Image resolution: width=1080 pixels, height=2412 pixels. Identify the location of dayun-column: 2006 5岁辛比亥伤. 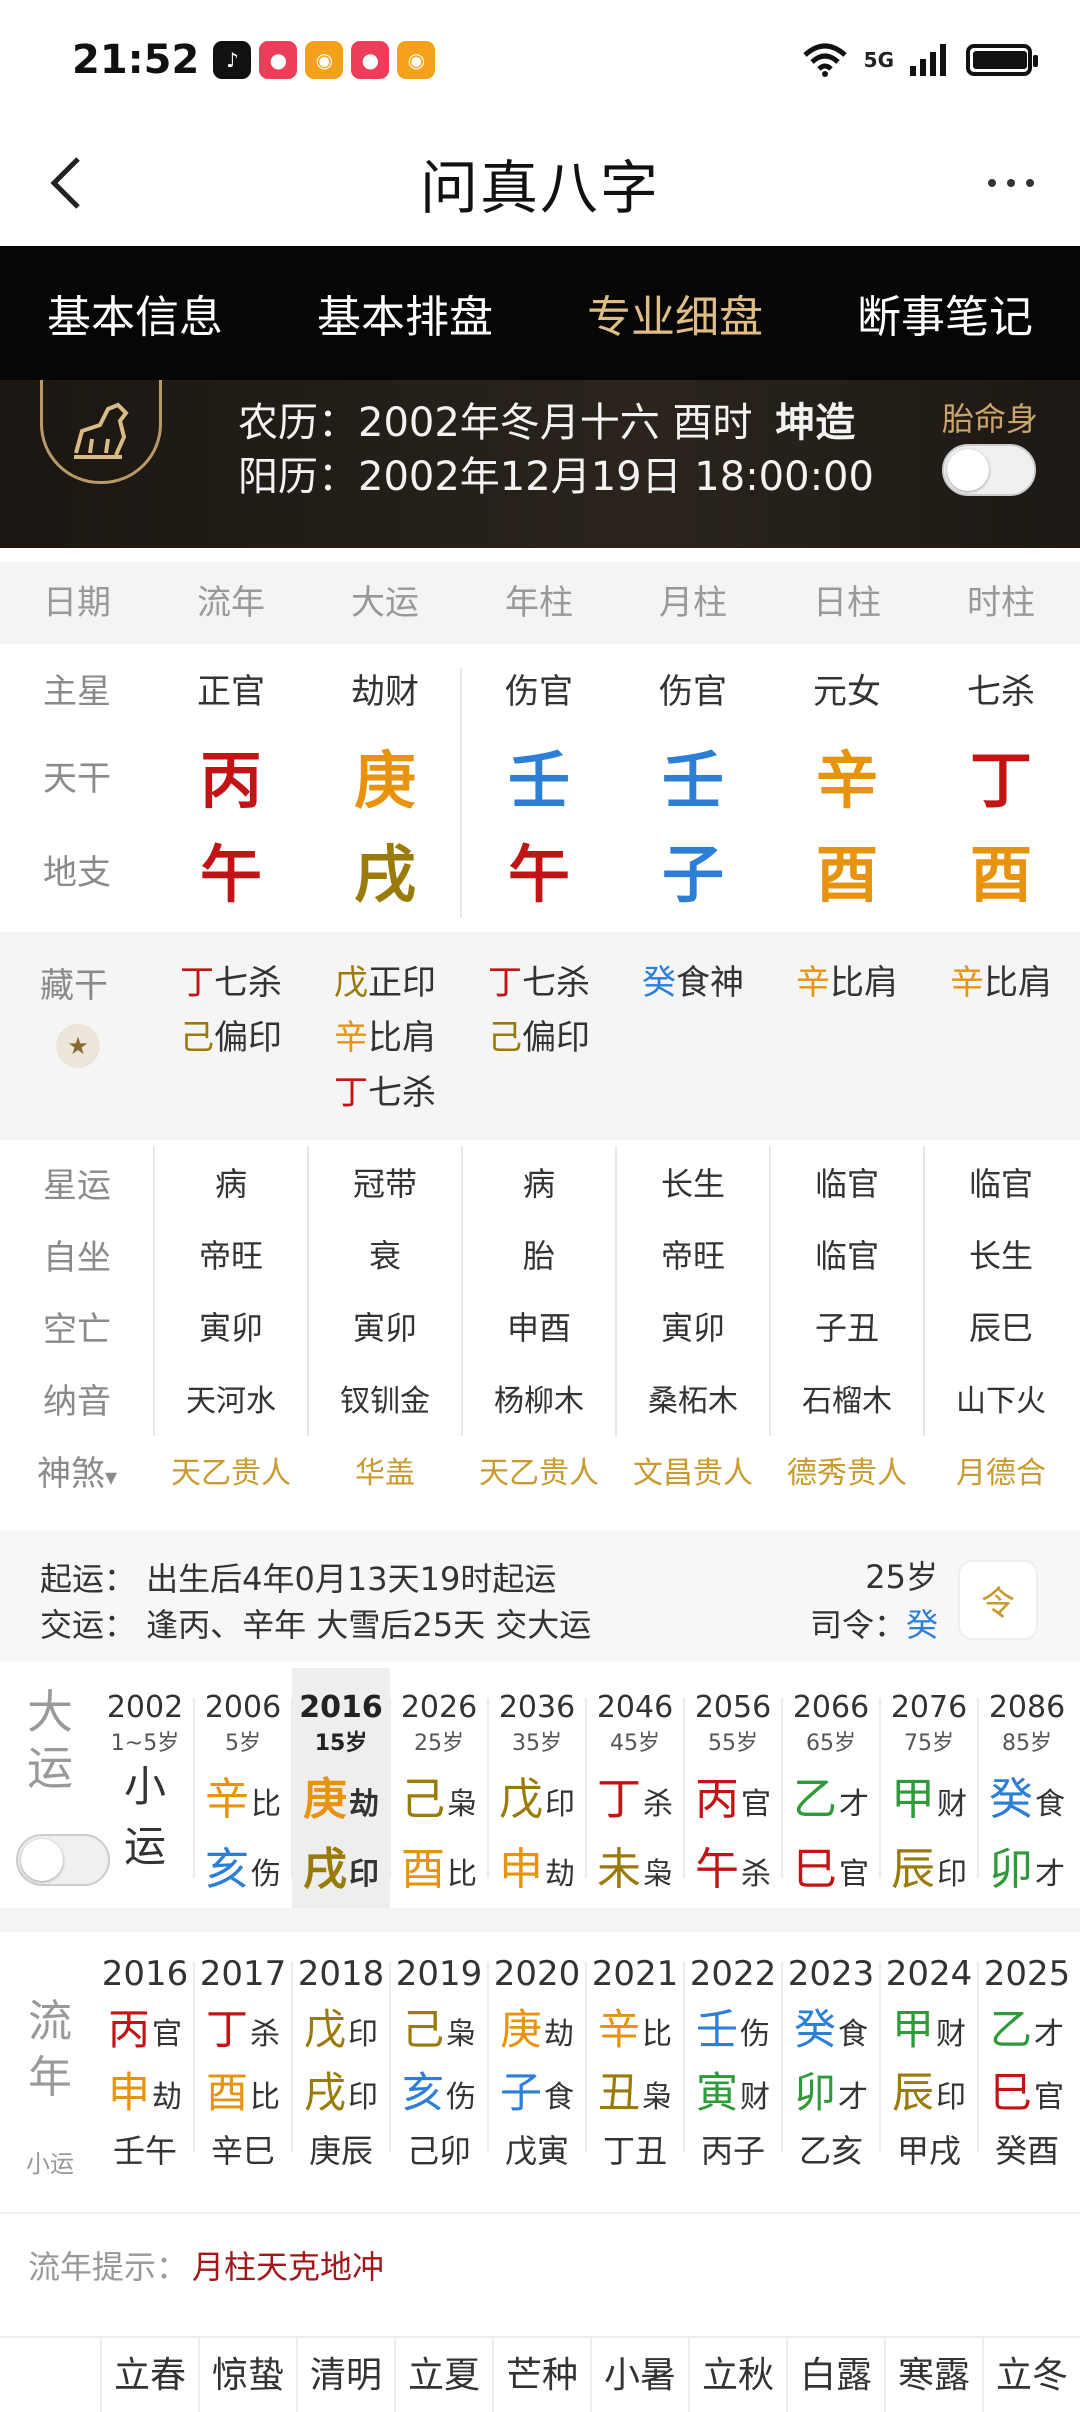
(243, 1788).